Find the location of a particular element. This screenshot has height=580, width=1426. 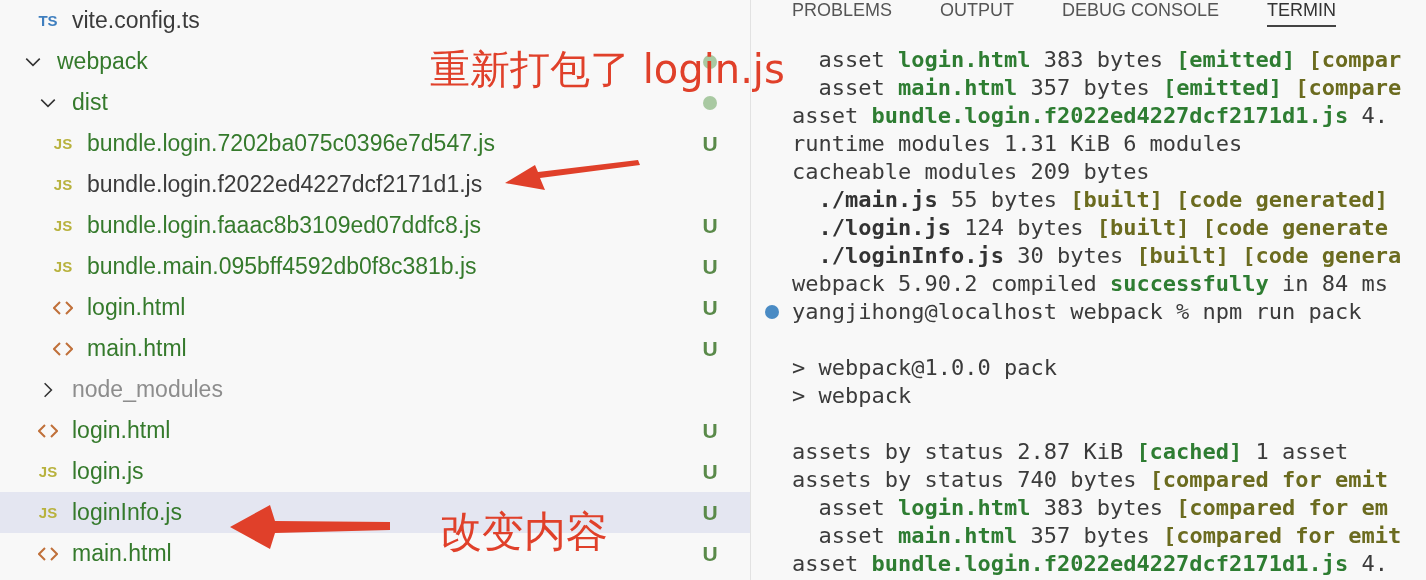

terminal-line: ./login.js 124 bytes [built] [code generate is located at coordinates (1103, 227).